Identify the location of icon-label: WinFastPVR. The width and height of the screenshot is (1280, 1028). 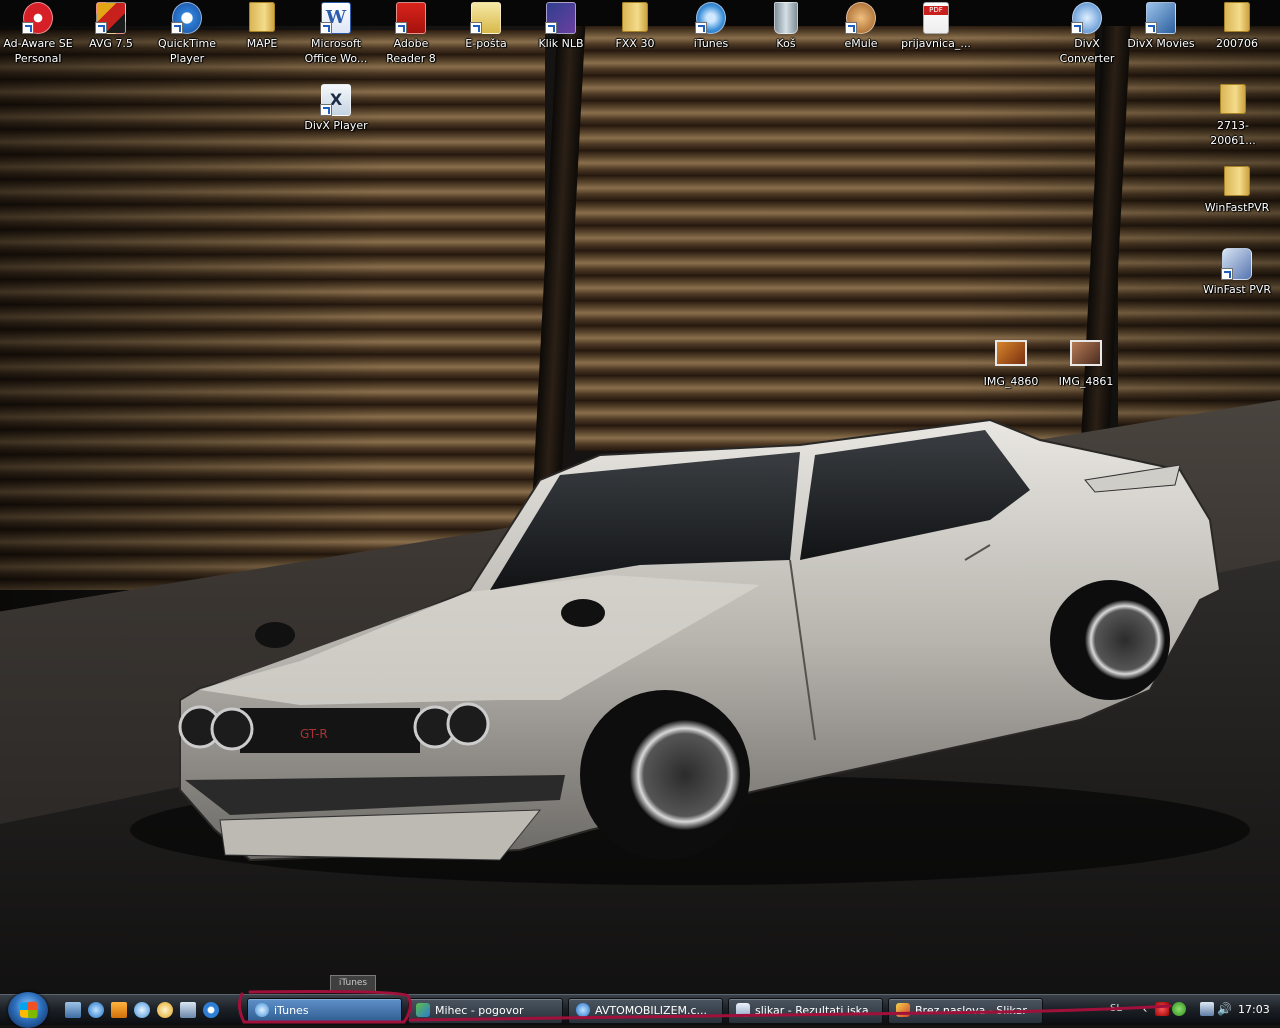
(1237, 207).